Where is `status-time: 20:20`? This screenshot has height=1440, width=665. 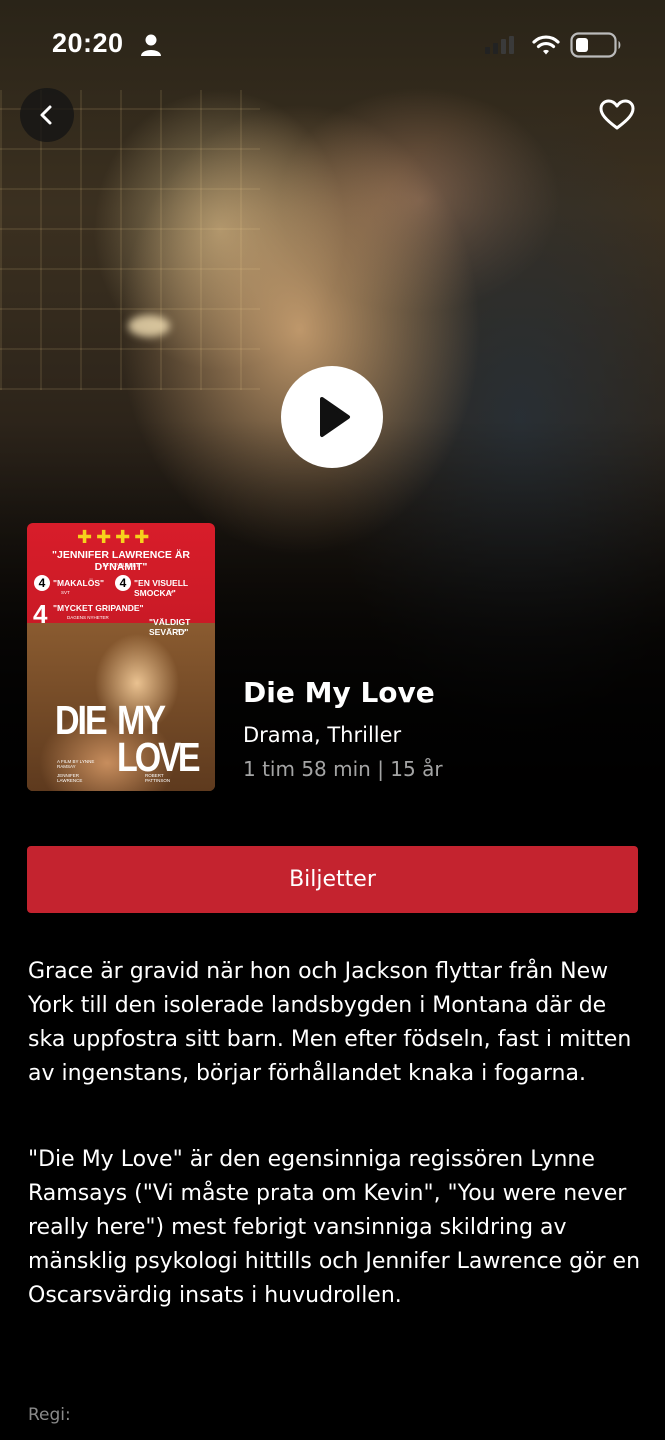
status-time: 20:20 is located at coordinates (88, 43).